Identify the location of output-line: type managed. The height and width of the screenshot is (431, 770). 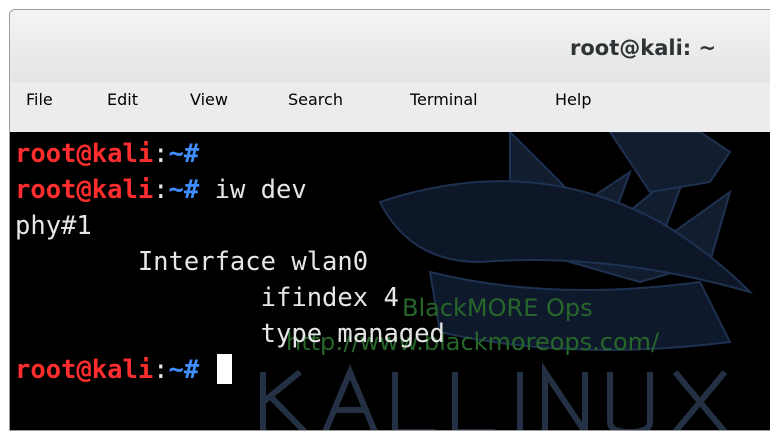
(230, 334).